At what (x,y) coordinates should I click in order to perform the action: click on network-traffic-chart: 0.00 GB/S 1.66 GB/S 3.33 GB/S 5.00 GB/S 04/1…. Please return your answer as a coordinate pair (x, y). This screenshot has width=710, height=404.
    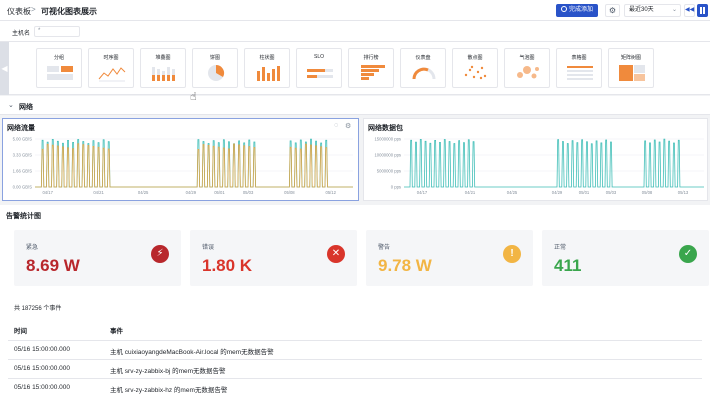
    Looking at the image, I should click on (183, 166).